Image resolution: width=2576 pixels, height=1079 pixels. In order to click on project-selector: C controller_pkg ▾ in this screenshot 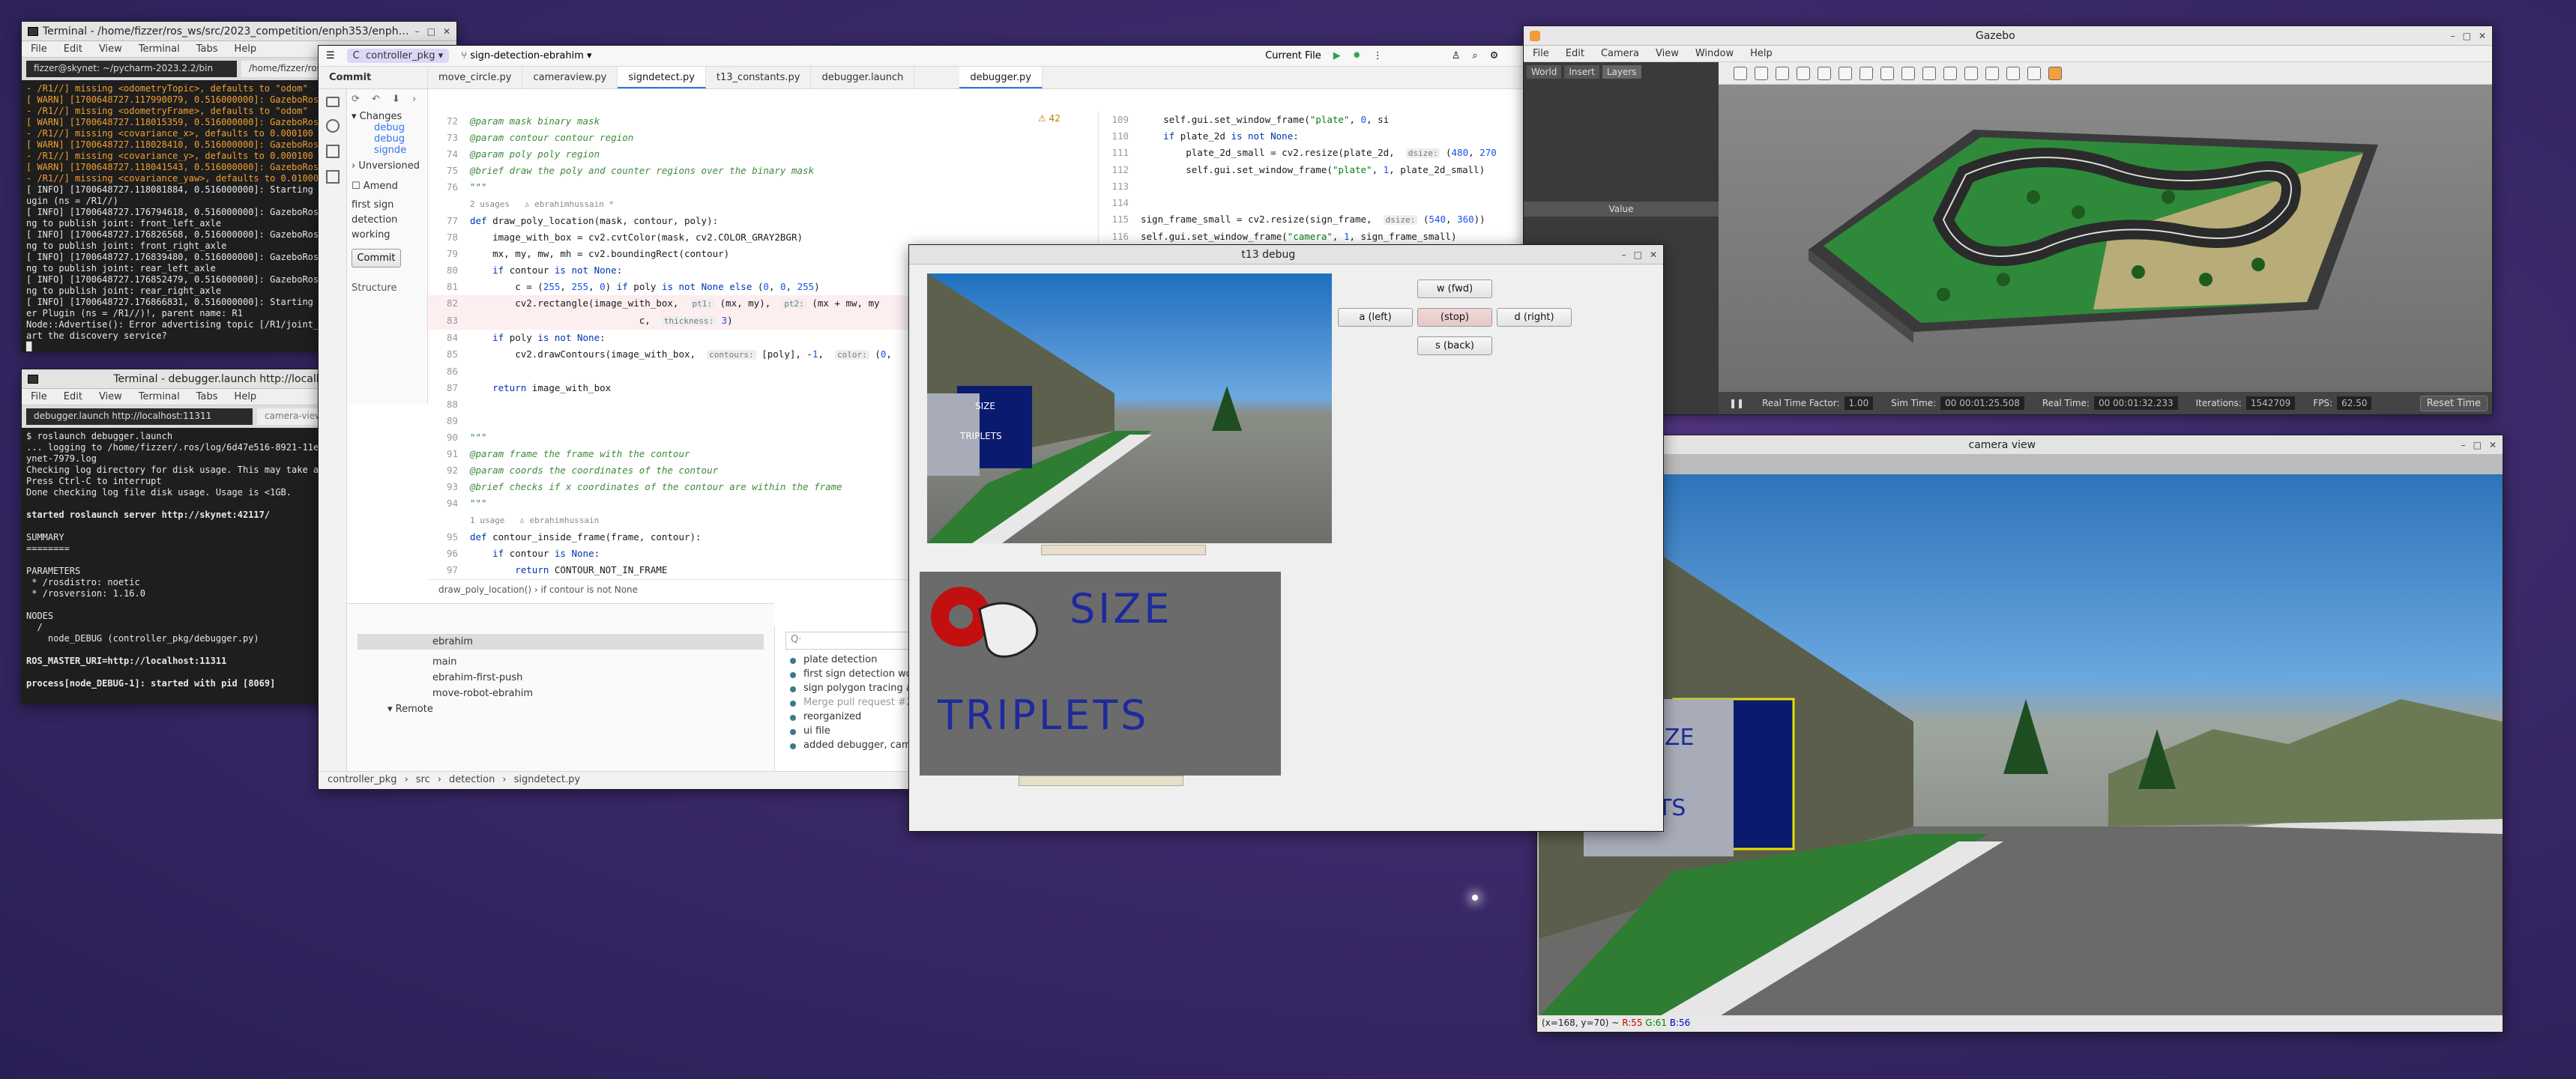, I will do `click(398, 56)`.